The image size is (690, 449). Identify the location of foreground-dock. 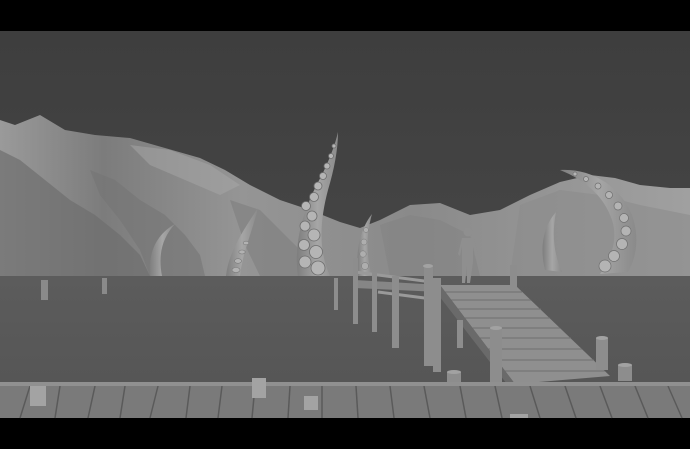
(345, 398).